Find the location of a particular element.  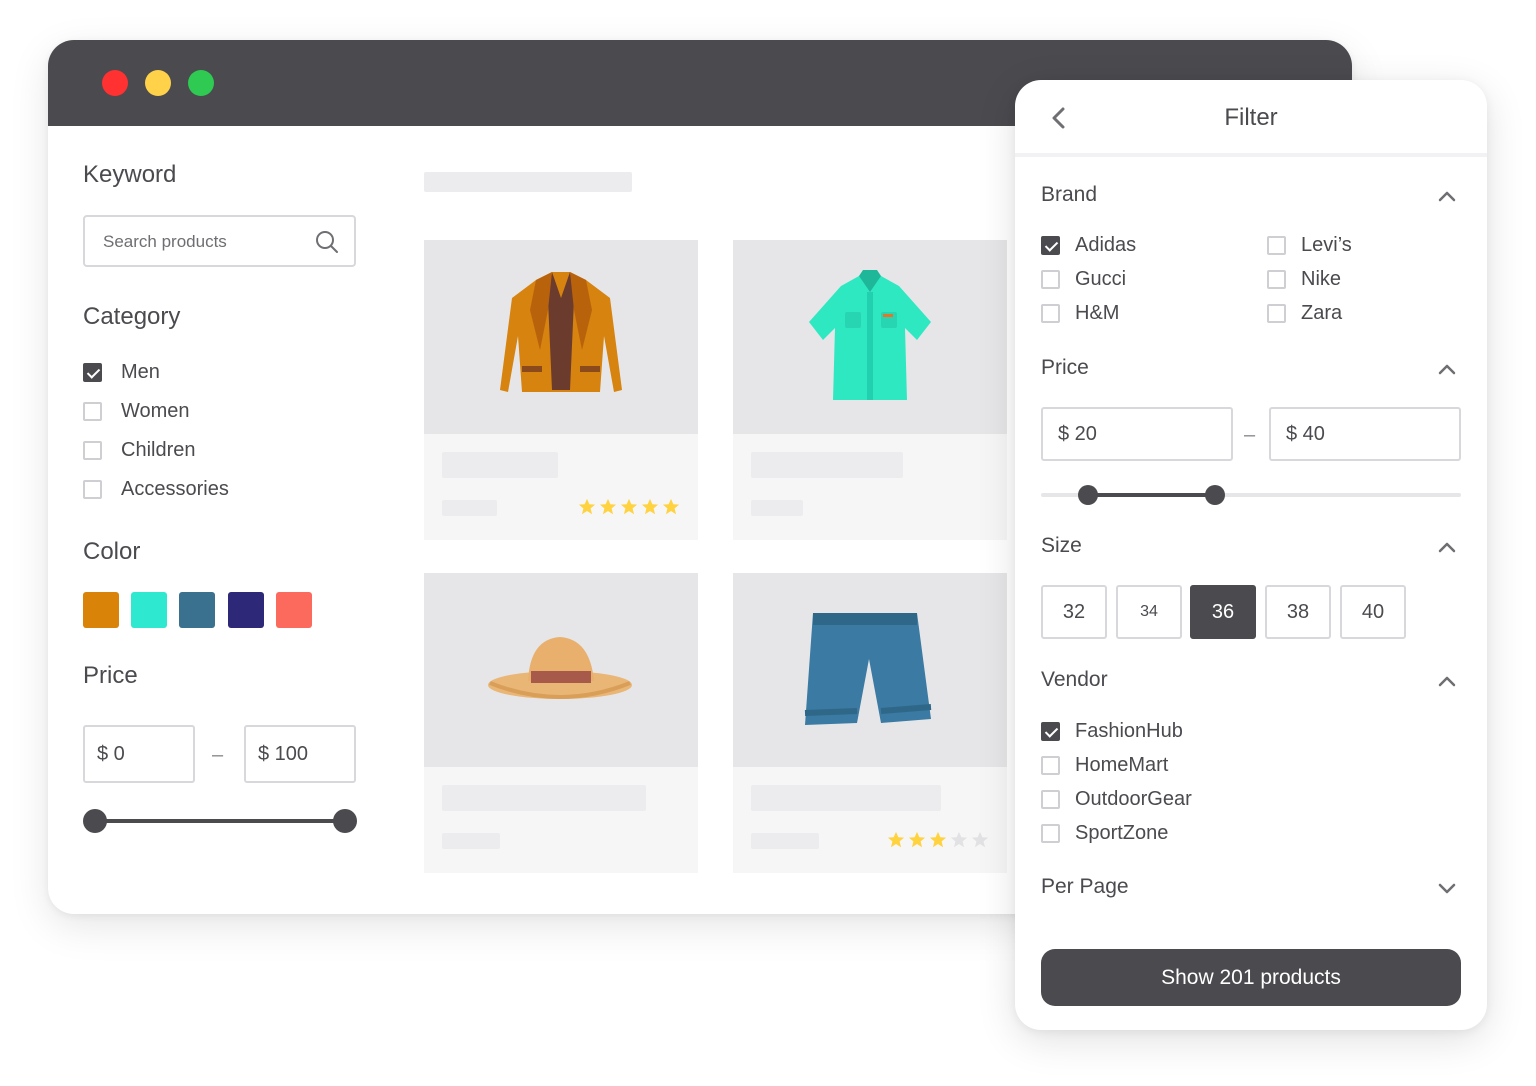

show-products-button: Show 201 products is located at coordinates (1251, 977).